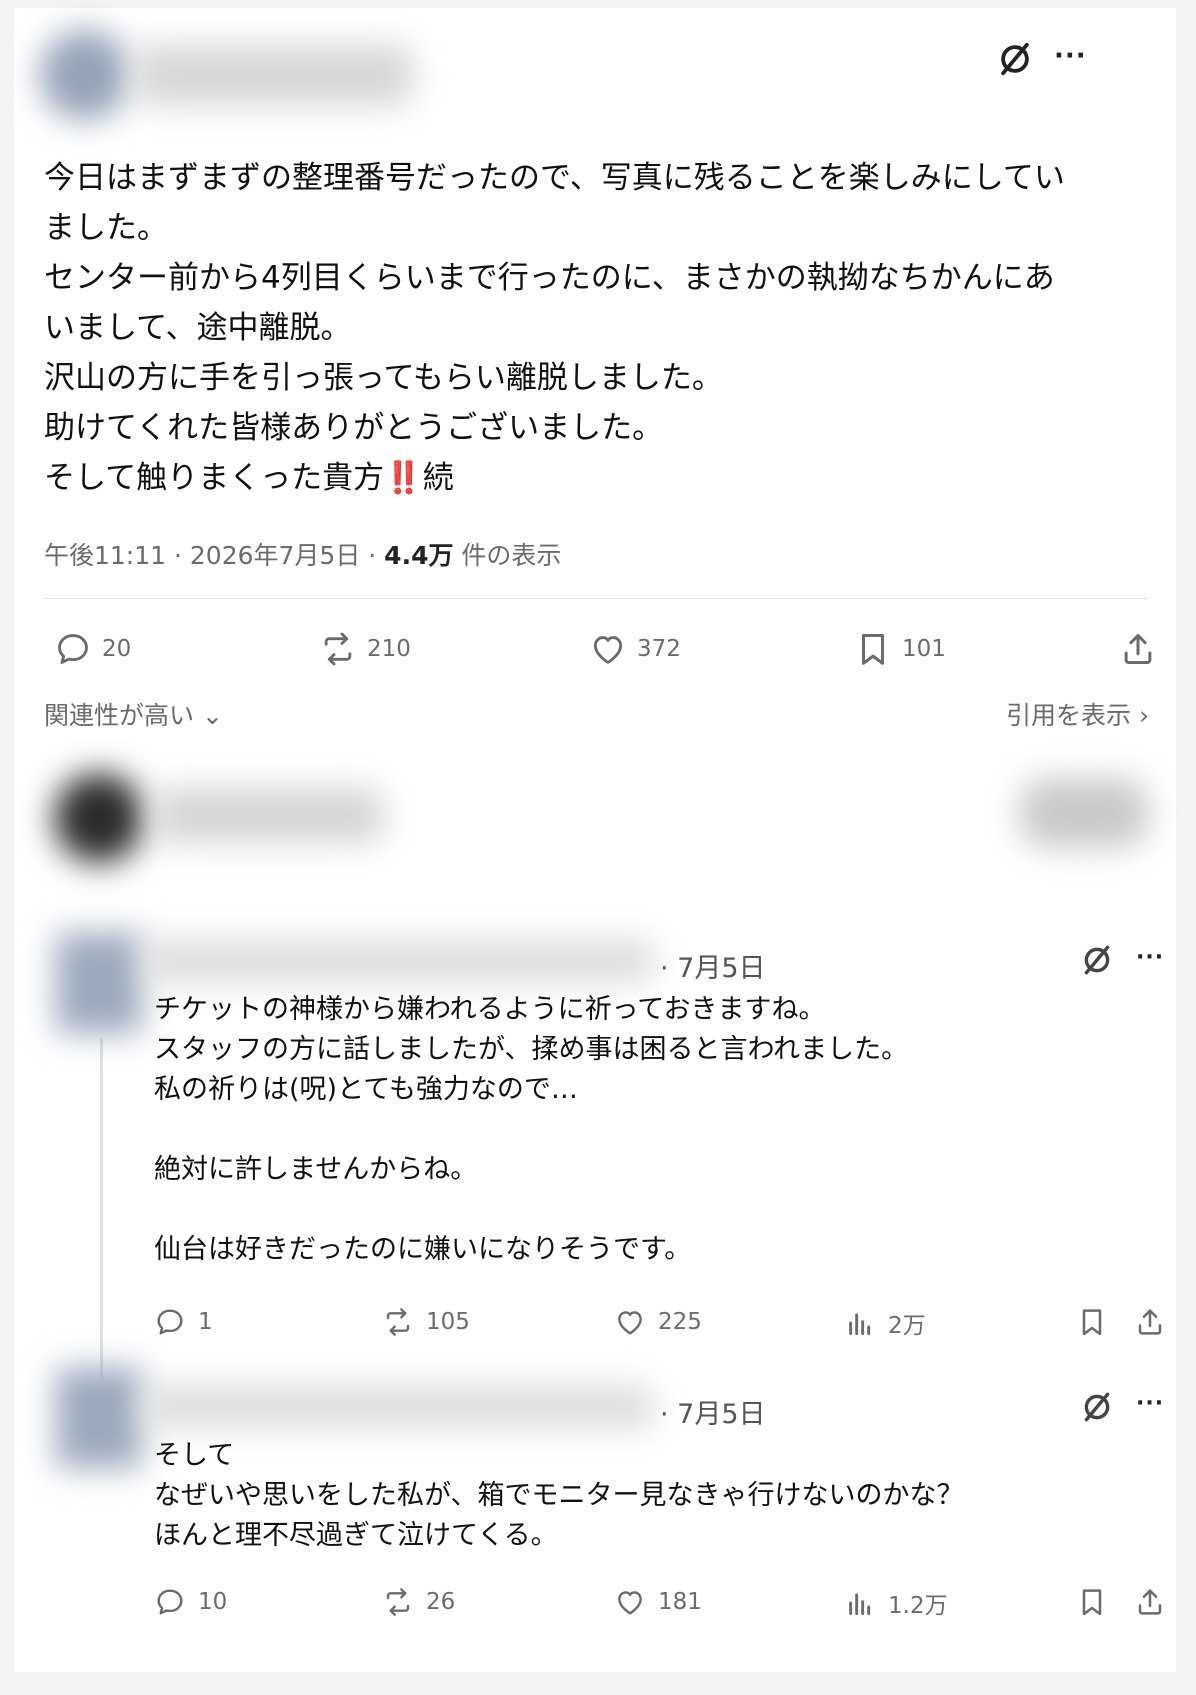 The image size is (1196, 1695). What do you see at coordinates (918, 1606) in the screenshot?
I see `views-count: 1.2万` at bounding box center [918, 1606].